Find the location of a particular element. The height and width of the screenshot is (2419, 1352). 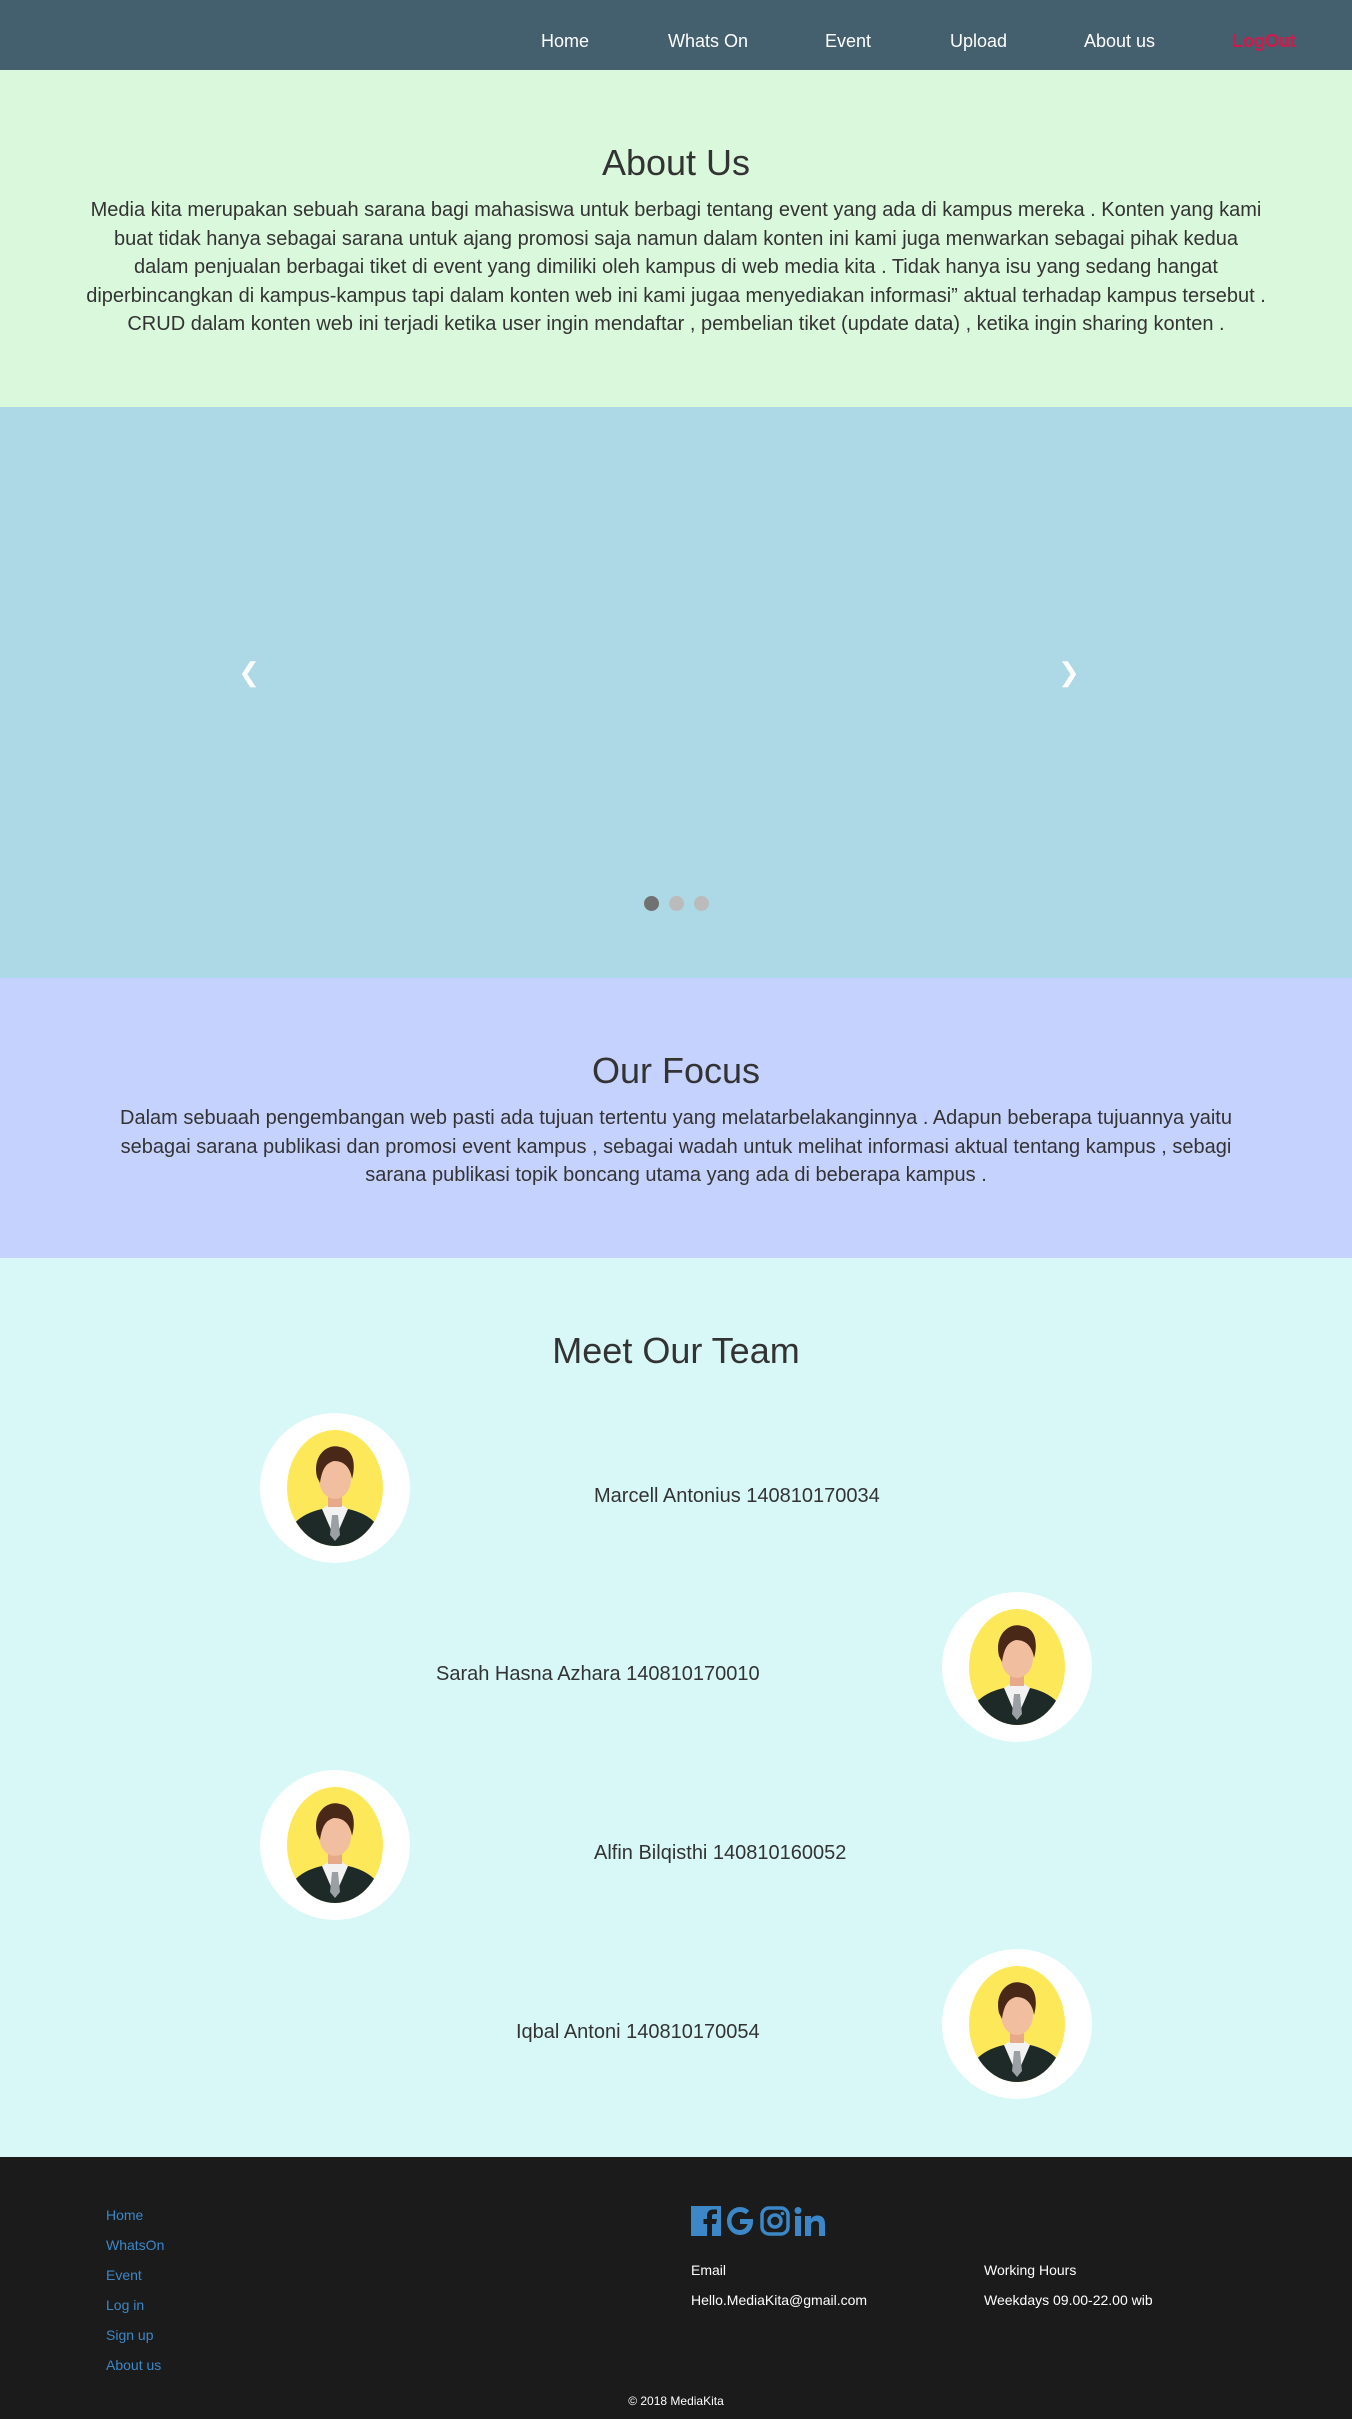

focus-title: Our Focus is located at coordinates (676, 1070).